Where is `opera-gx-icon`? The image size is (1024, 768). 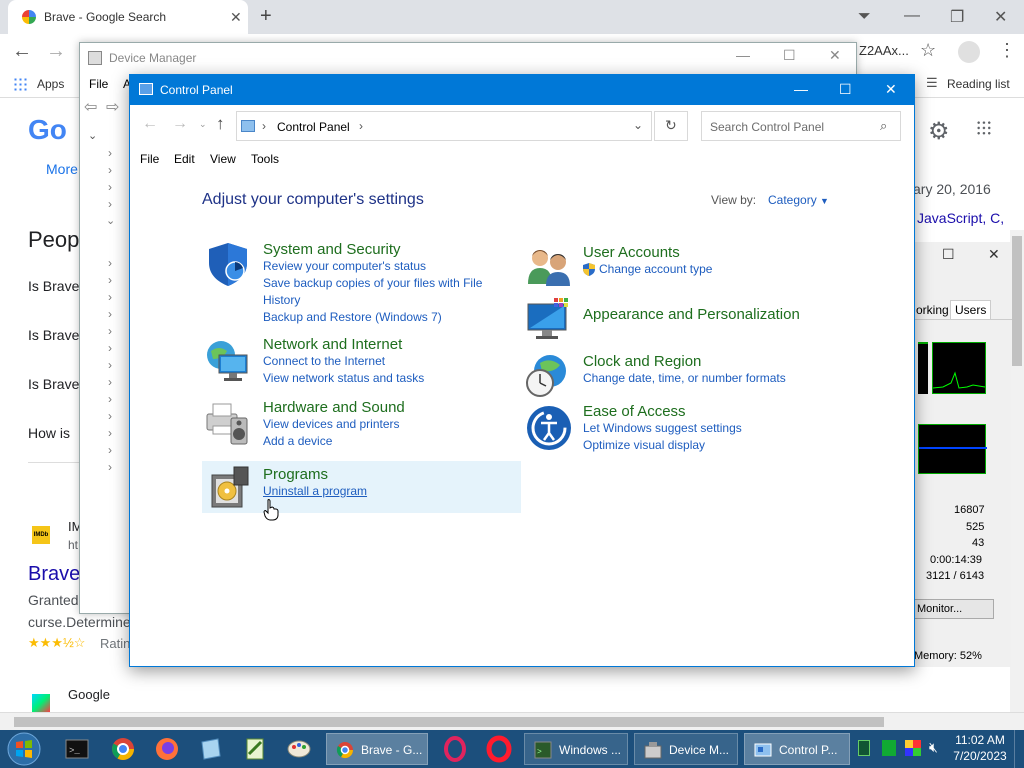
opera-gx-icon is located at coordinates (455, 749).